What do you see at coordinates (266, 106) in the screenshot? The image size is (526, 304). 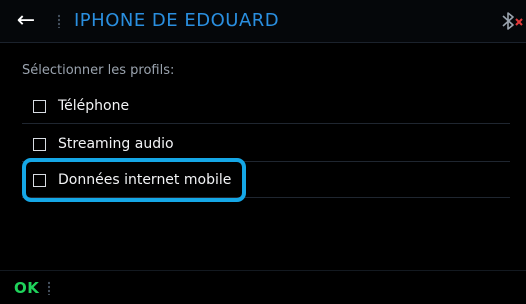 I see `profile-row-telephone: Téléphone` at bounding box center [266, 106].